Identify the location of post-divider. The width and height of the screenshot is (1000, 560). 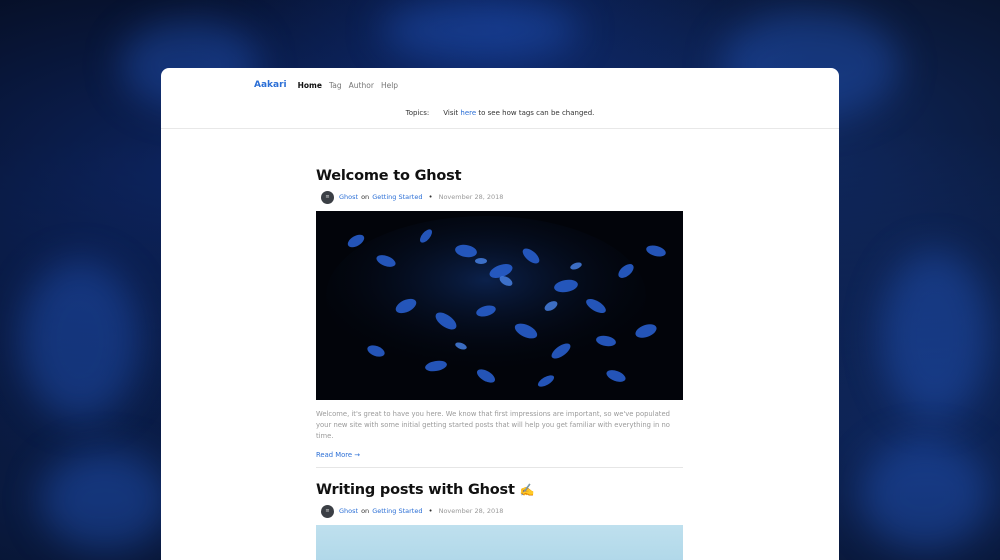
(499, 467).